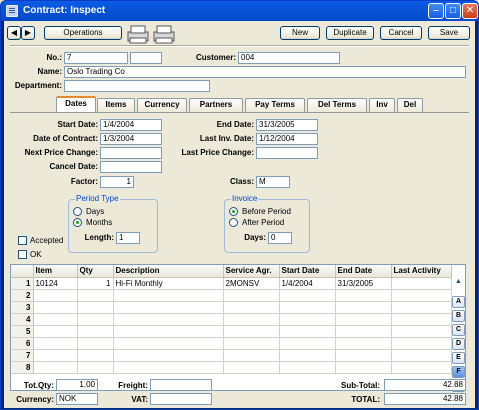 The height and width of the screenshot is (410, 479). Describe the element at coordinates (287, 153) in the screenshot. I see `last-price-change-field` at that location.